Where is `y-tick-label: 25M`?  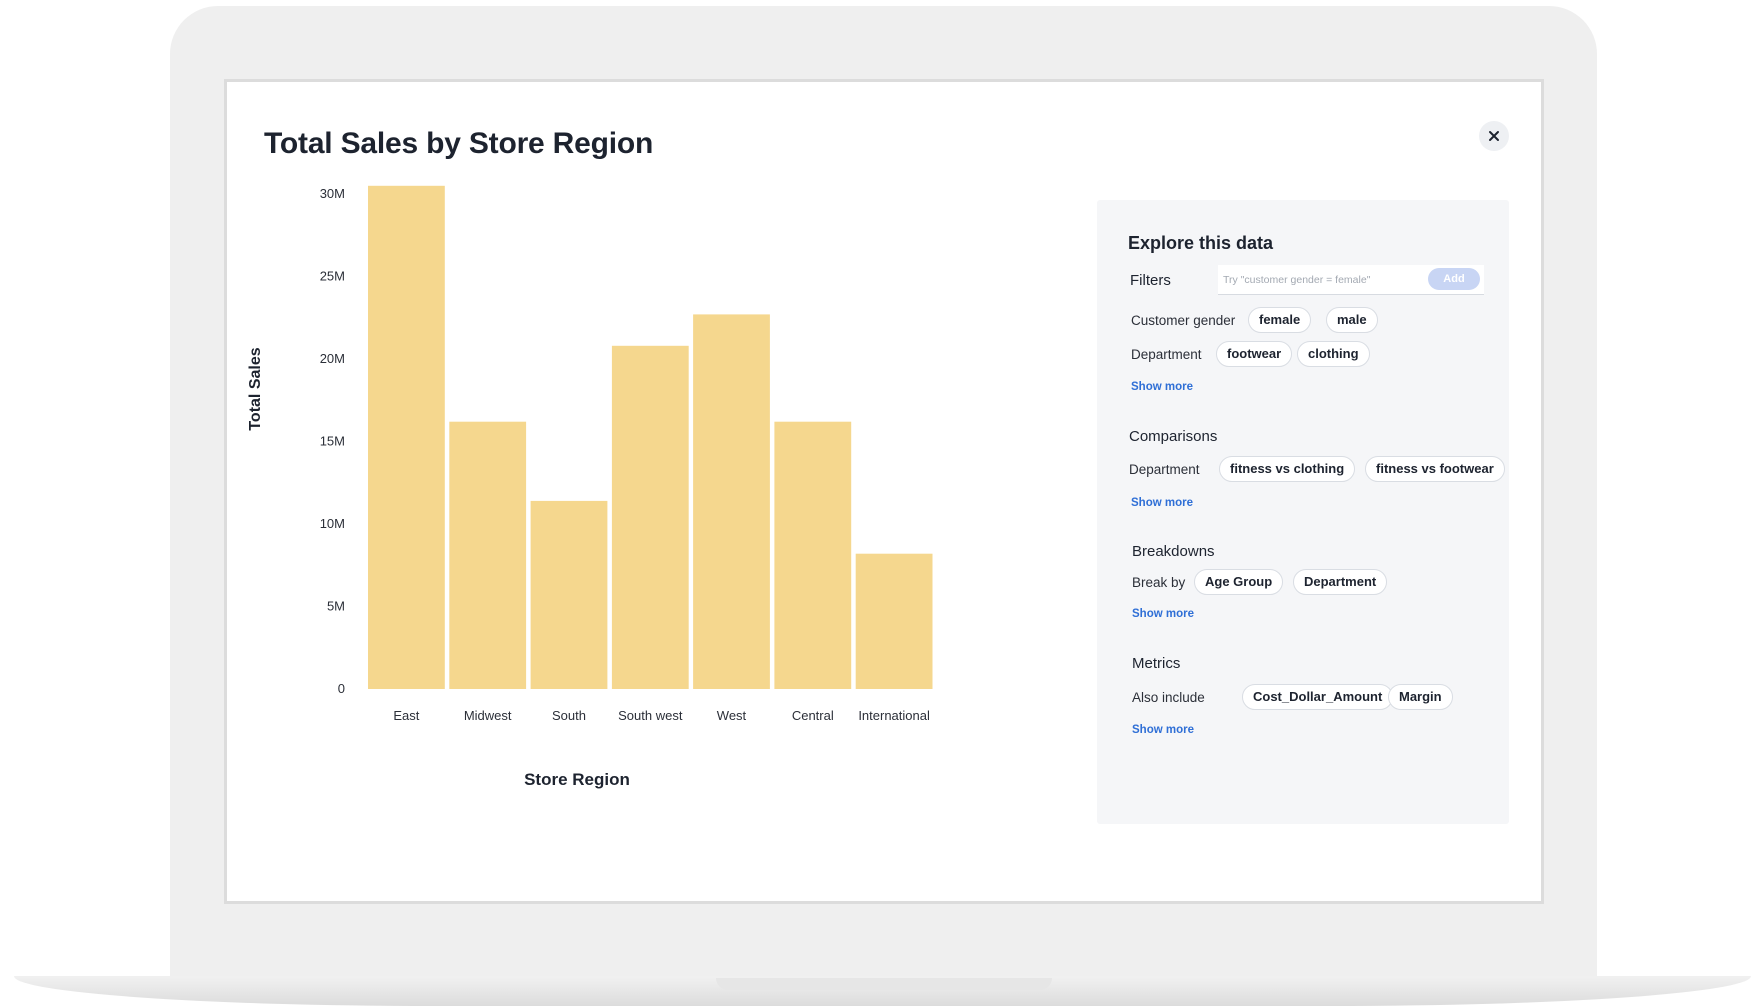
y-tick-label: 25M is located at coordinates (332, 276).